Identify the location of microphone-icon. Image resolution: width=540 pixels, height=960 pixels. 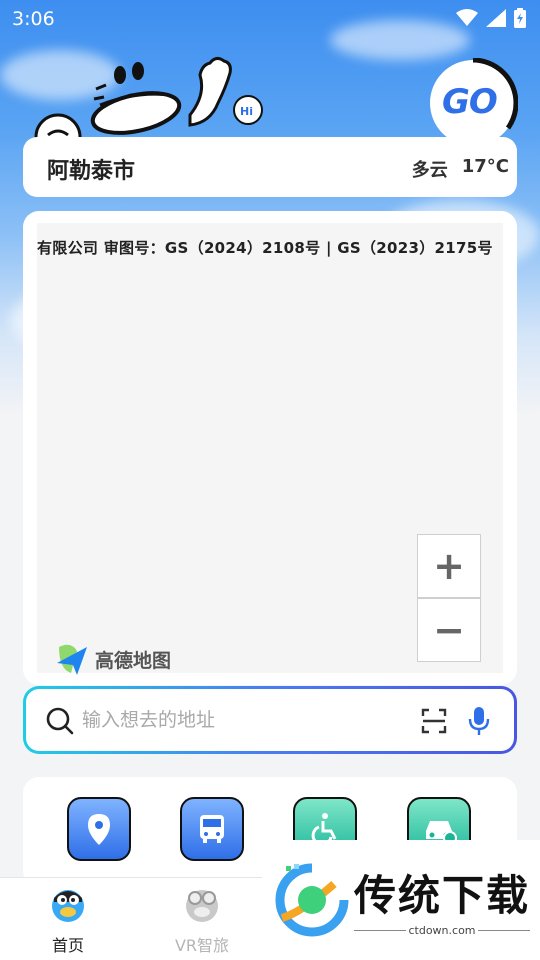
(479, 721).